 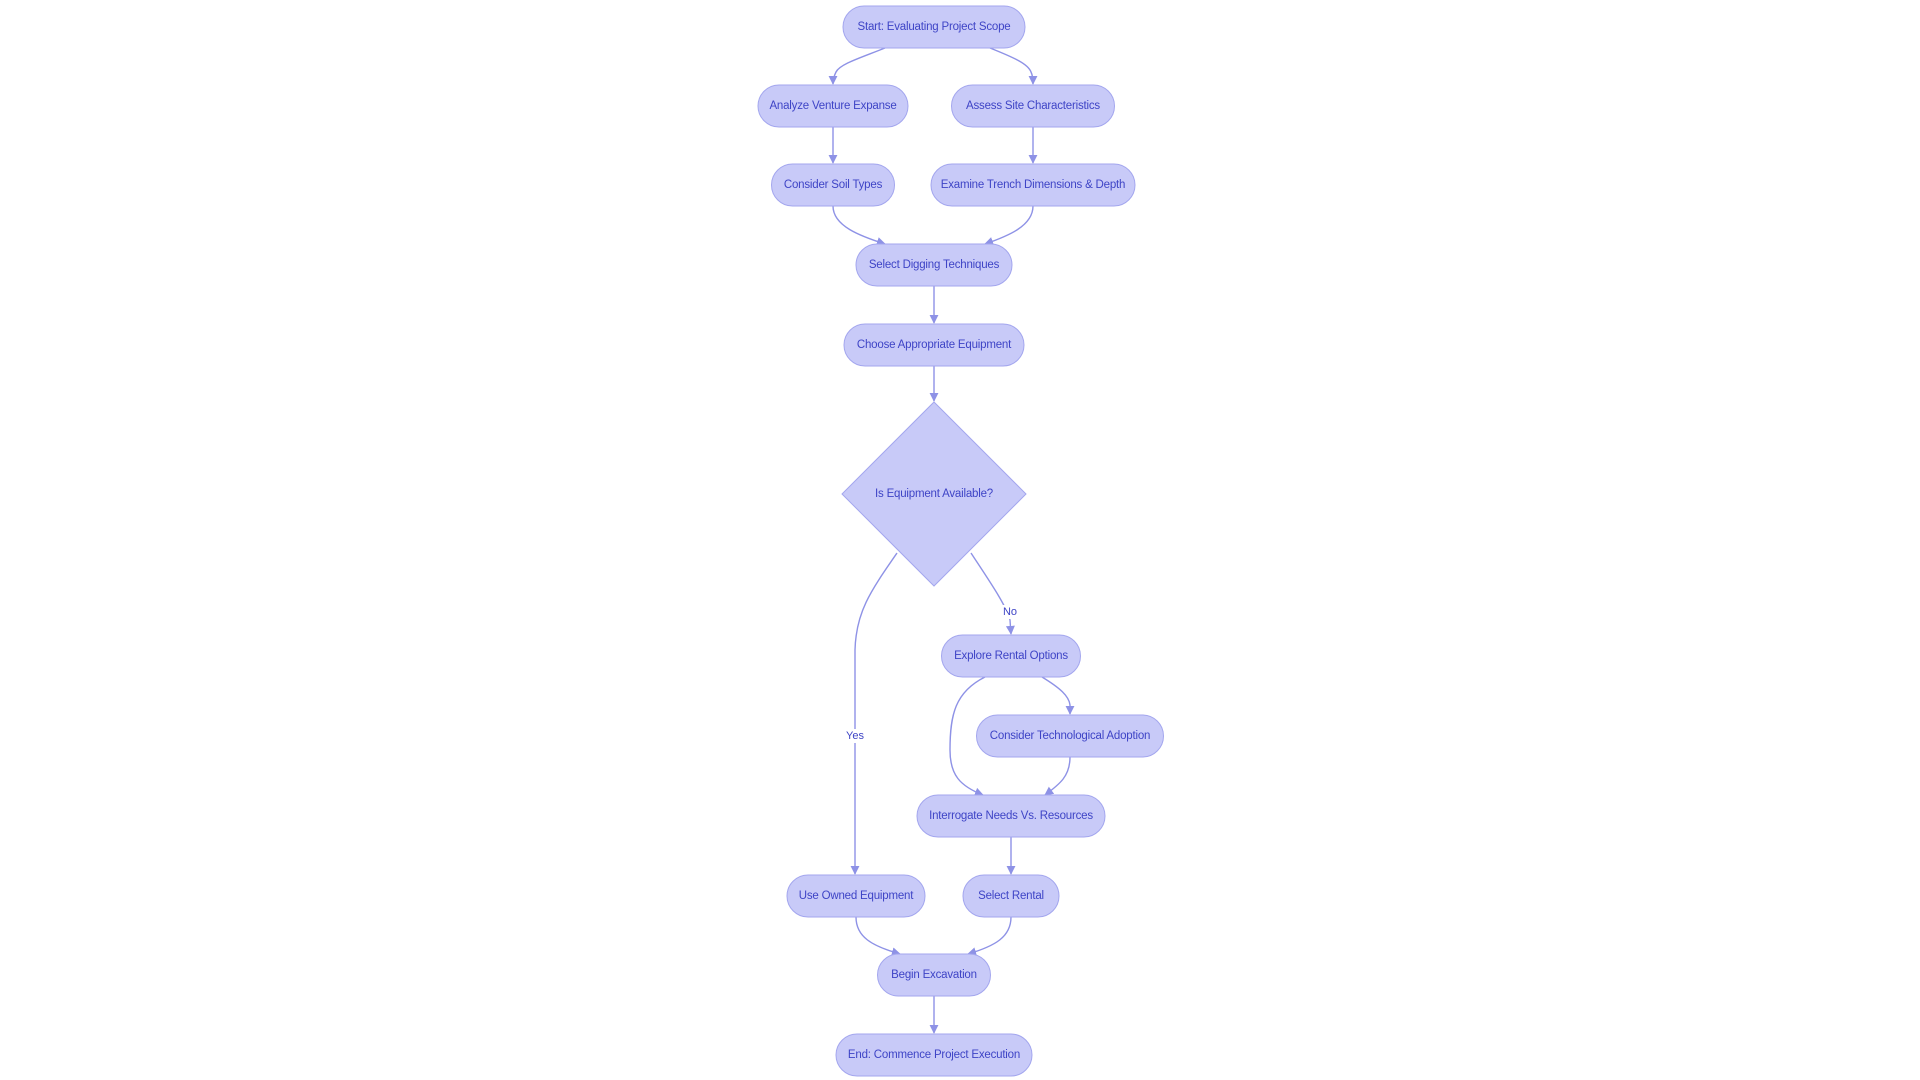 I want to click on node-label: Examine Trench Dimensions & Depth, so click(x=1033, y=185).